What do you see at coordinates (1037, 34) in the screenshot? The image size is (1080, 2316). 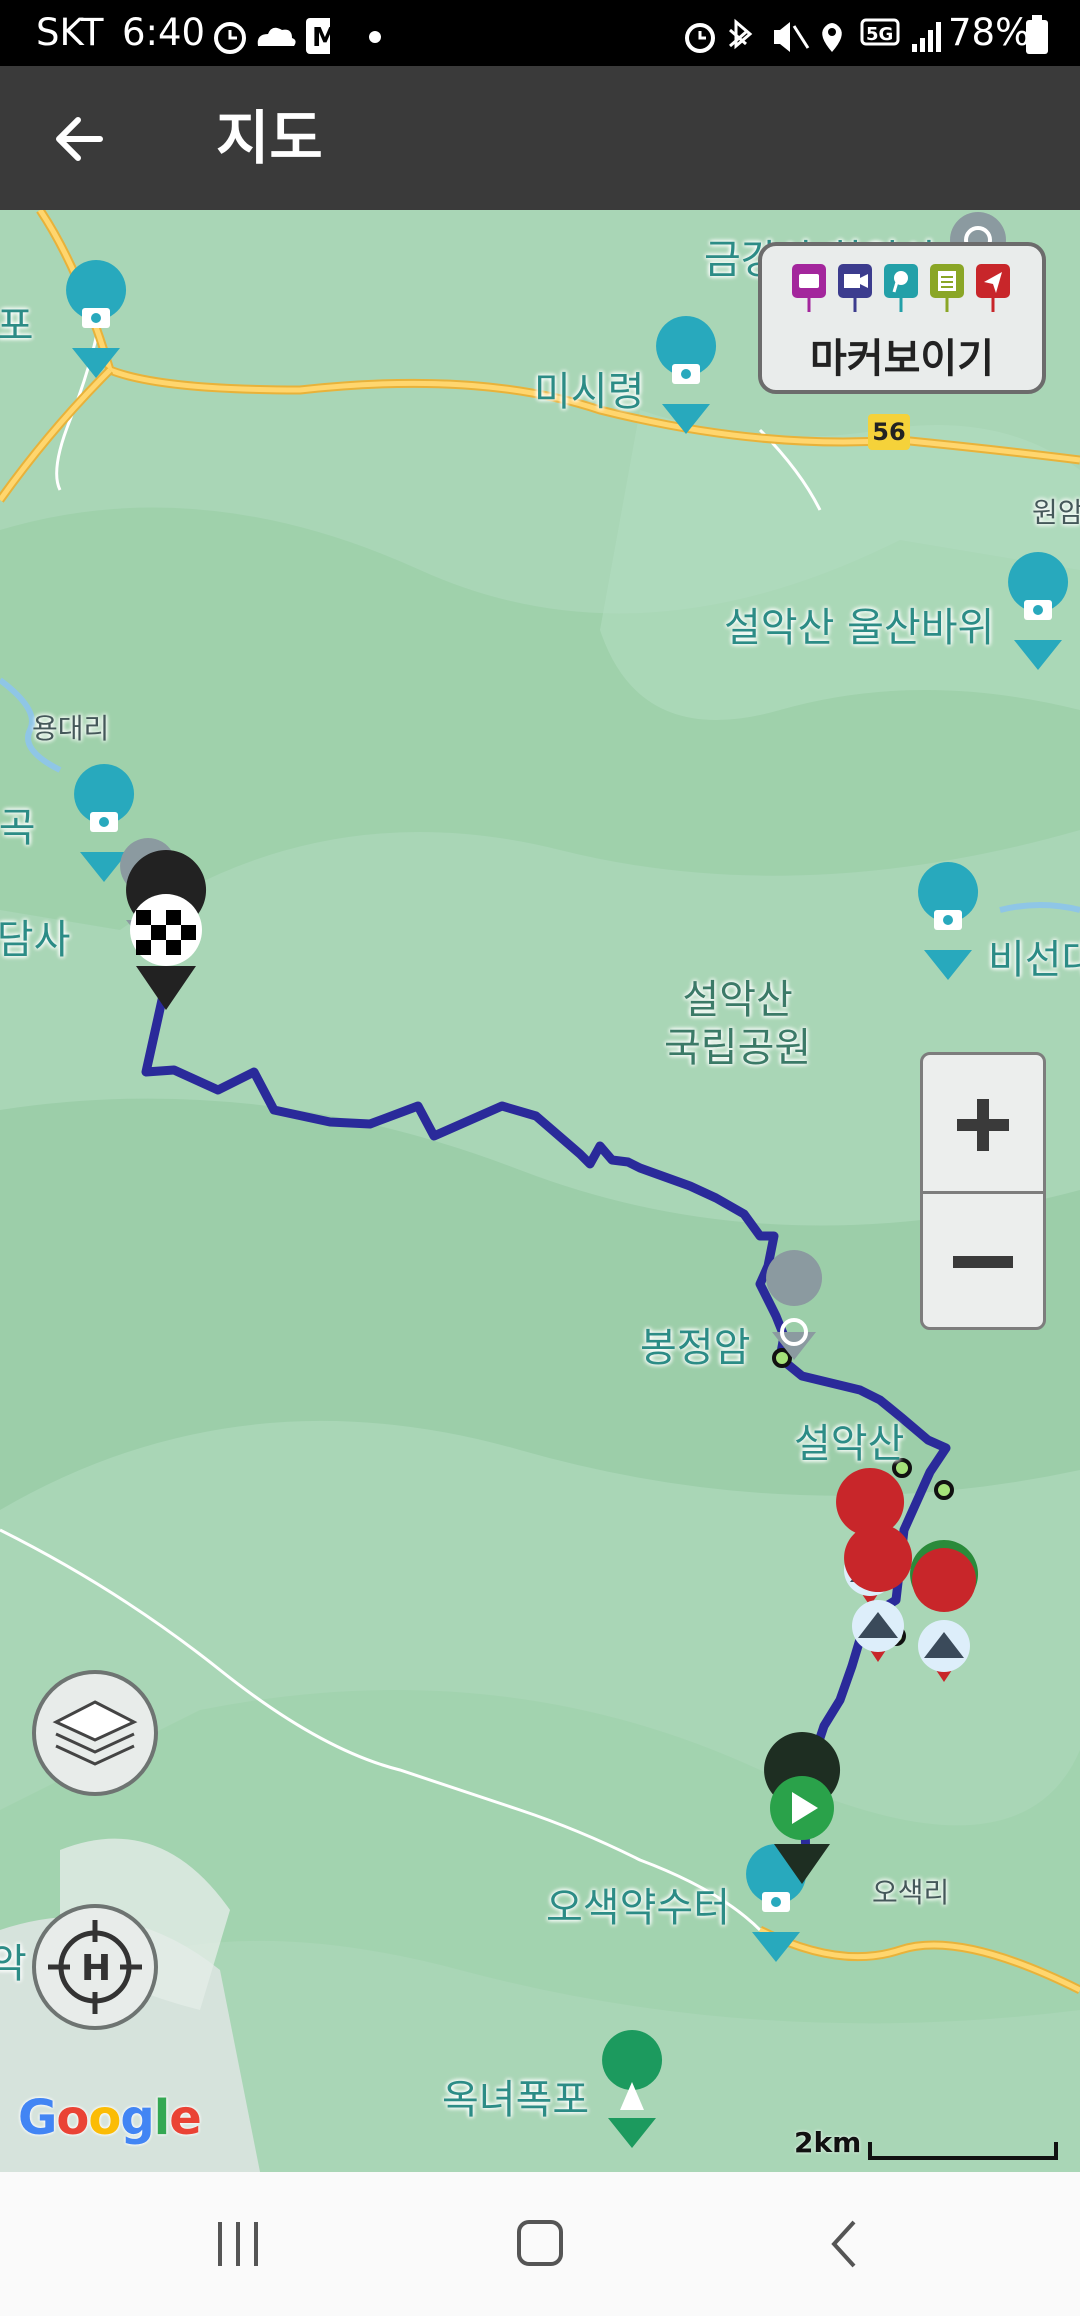 I see `battery-icon` at bounding box center [1037, 34].